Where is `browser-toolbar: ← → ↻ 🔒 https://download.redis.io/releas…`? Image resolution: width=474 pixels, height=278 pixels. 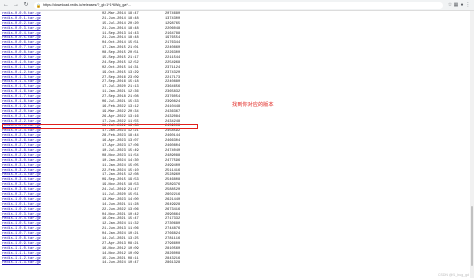 browser-toolbar: ← → ↻ 🔒 https://download.redis.io/releas… is located at coordinates (237, 5).